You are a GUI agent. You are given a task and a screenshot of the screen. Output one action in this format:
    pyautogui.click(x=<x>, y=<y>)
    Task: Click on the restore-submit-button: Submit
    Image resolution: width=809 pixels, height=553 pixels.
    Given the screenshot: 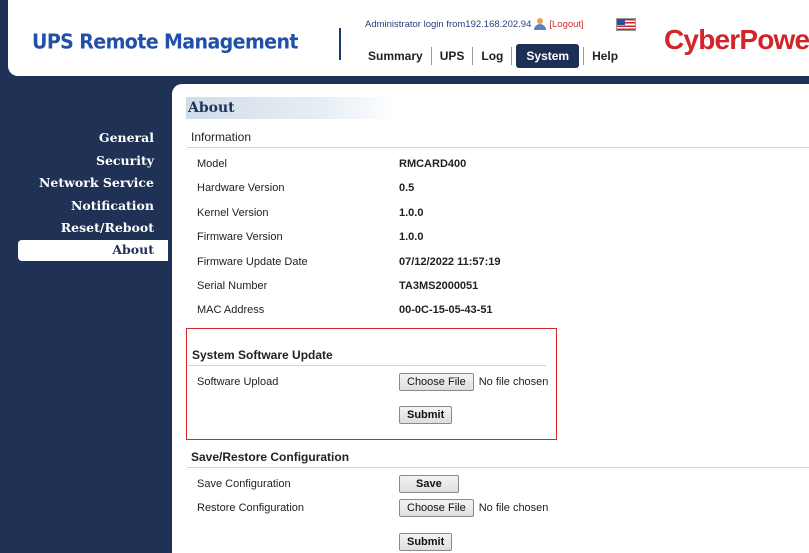 What is the action you would take?
    pyautogui.click(x=426, y=542)
    